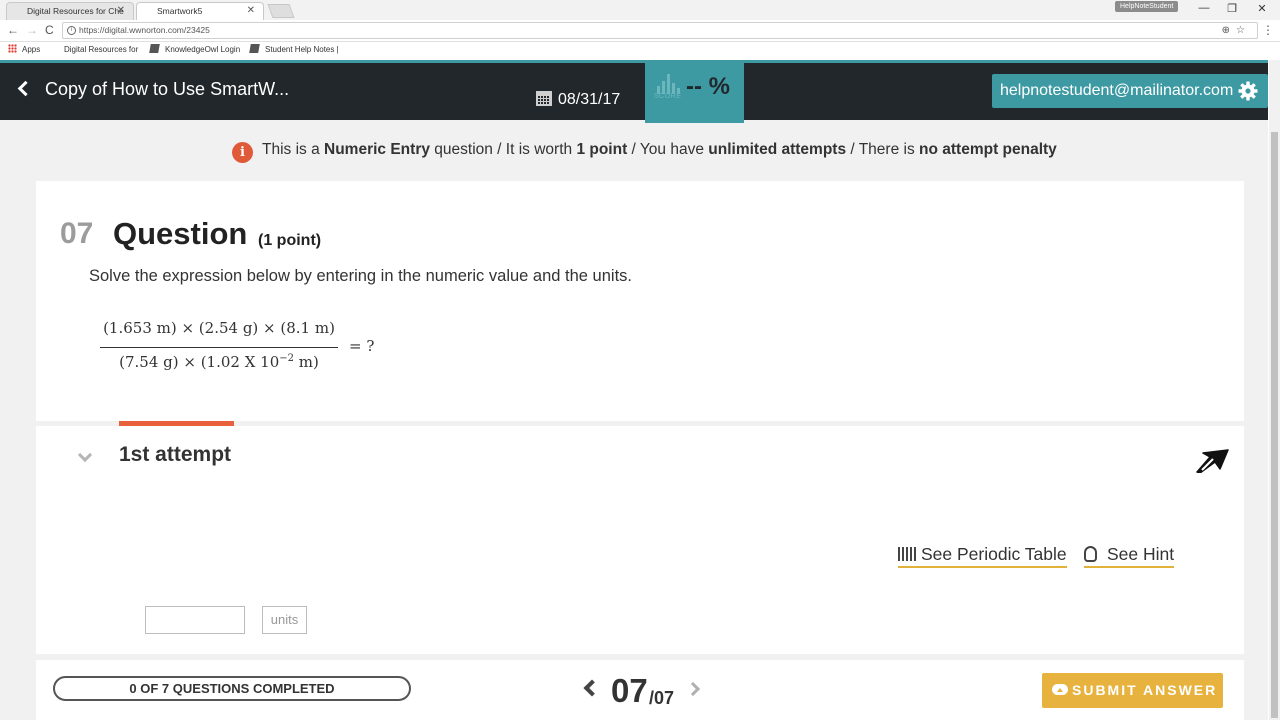  I want to click on periodic-table-label: See Periodic Table, so click(994, 554).